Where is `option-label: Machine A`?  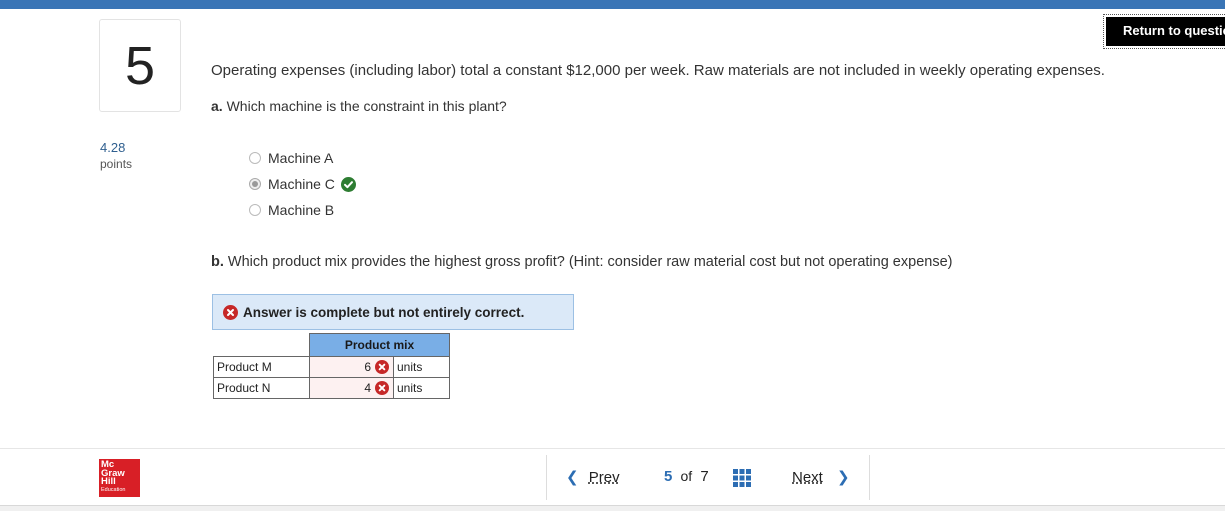 option-label: Machine A is located at coordinates (301, 158).